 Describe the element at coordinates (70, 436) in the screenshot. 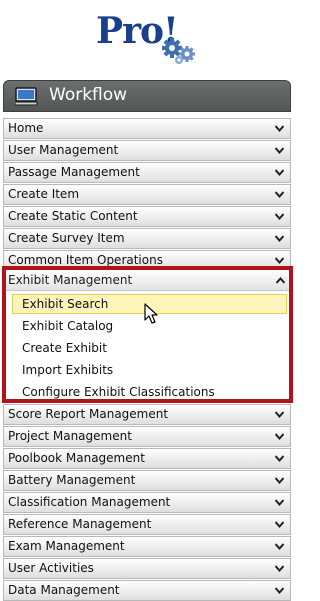

I see `menu-item-label: Project Management` at that location.